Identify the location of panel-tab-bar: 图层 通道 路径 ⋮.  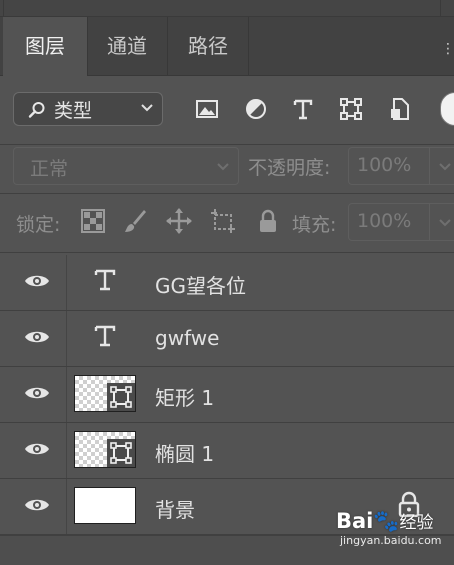
(227, 46).